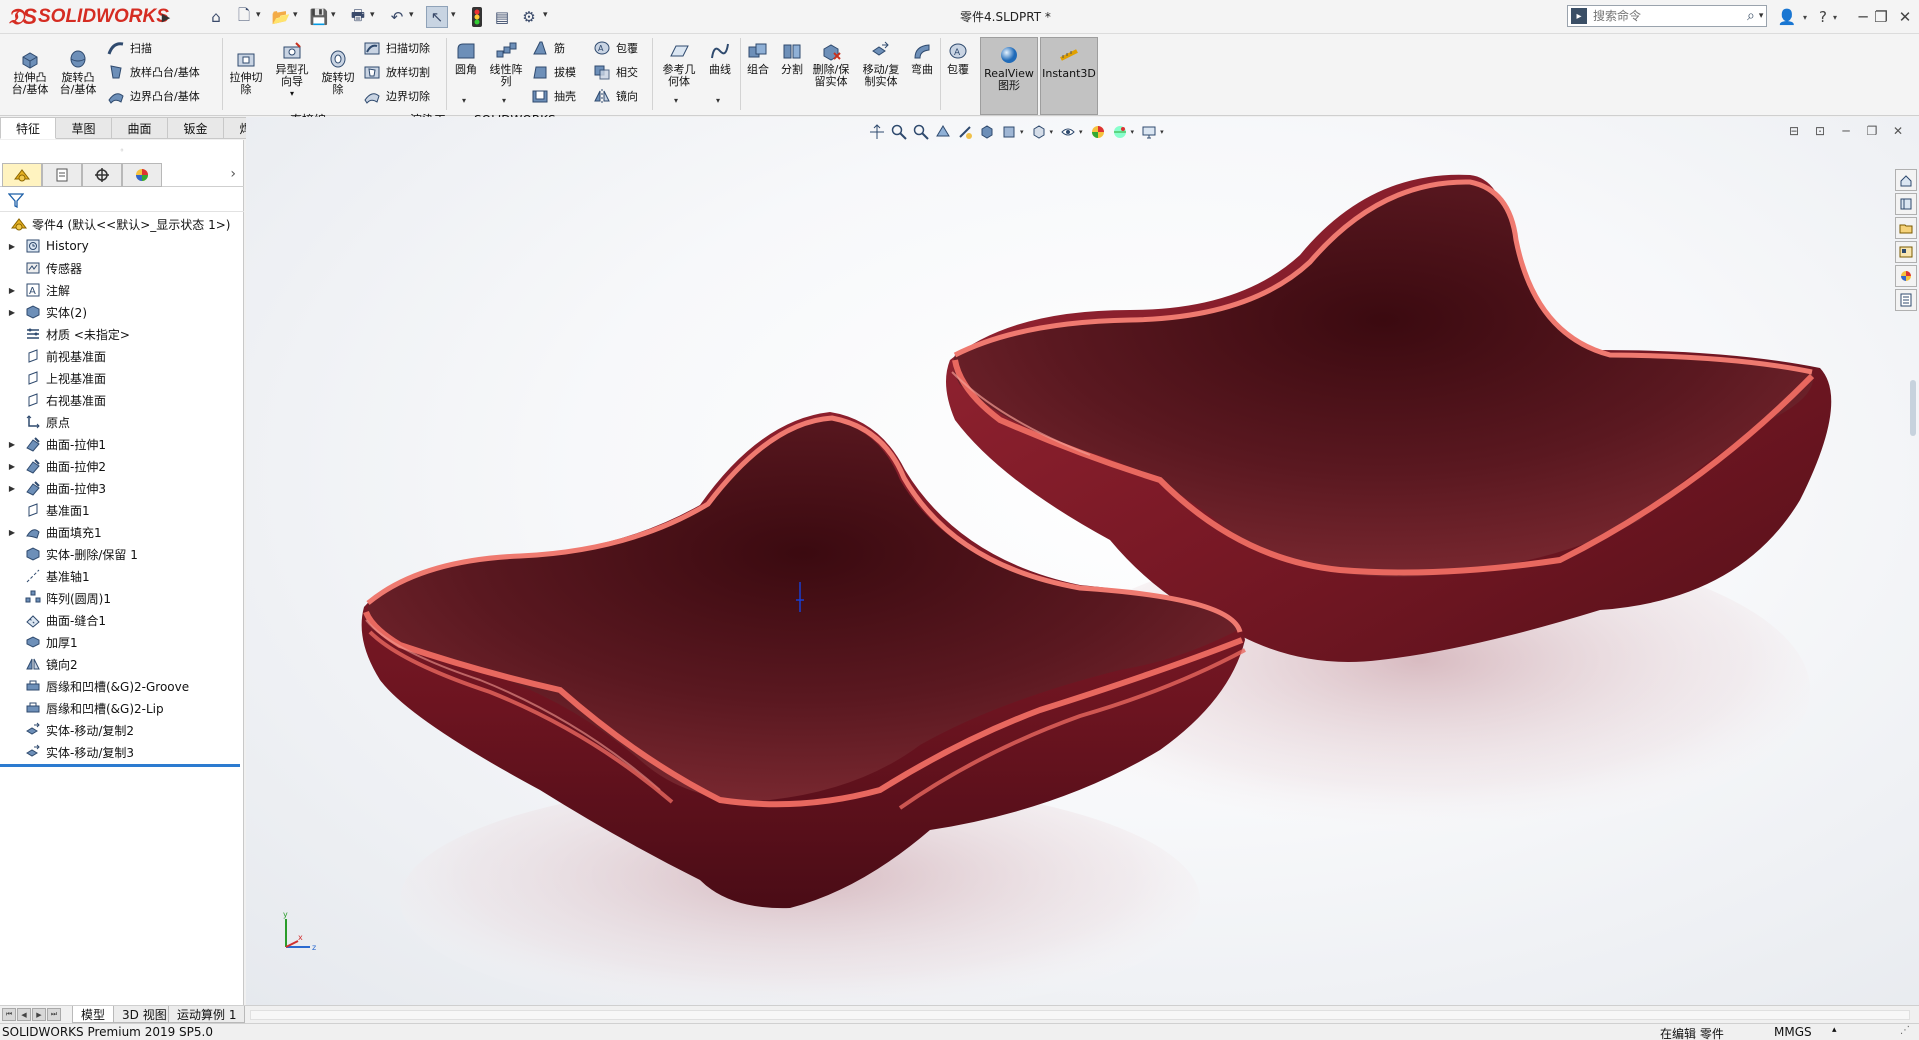  Describe the element at coordinates (122, 686) in the screenshot. I see `tree-item-20: 唇缘和凹槽(&G)2-Groove` at that location.